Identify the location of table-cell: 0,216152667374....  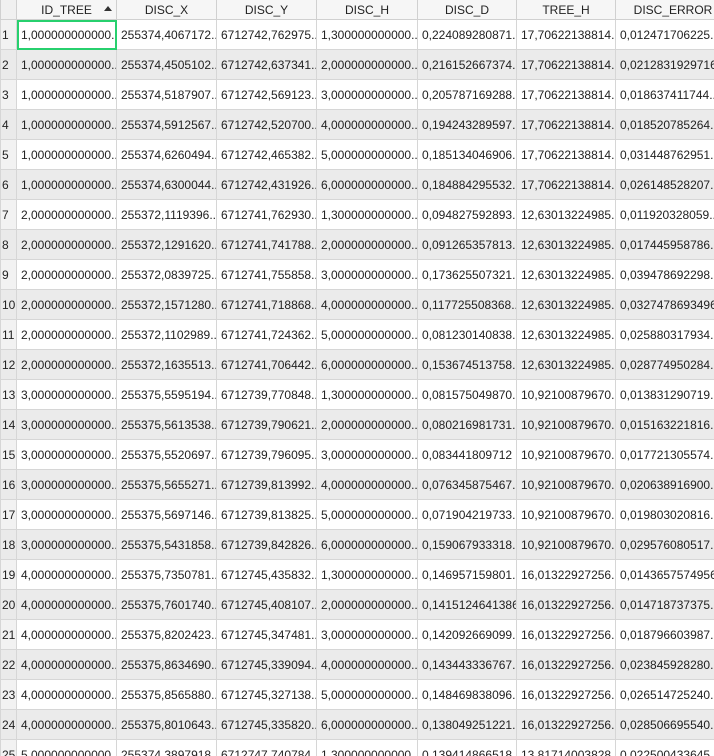
(467, 64).